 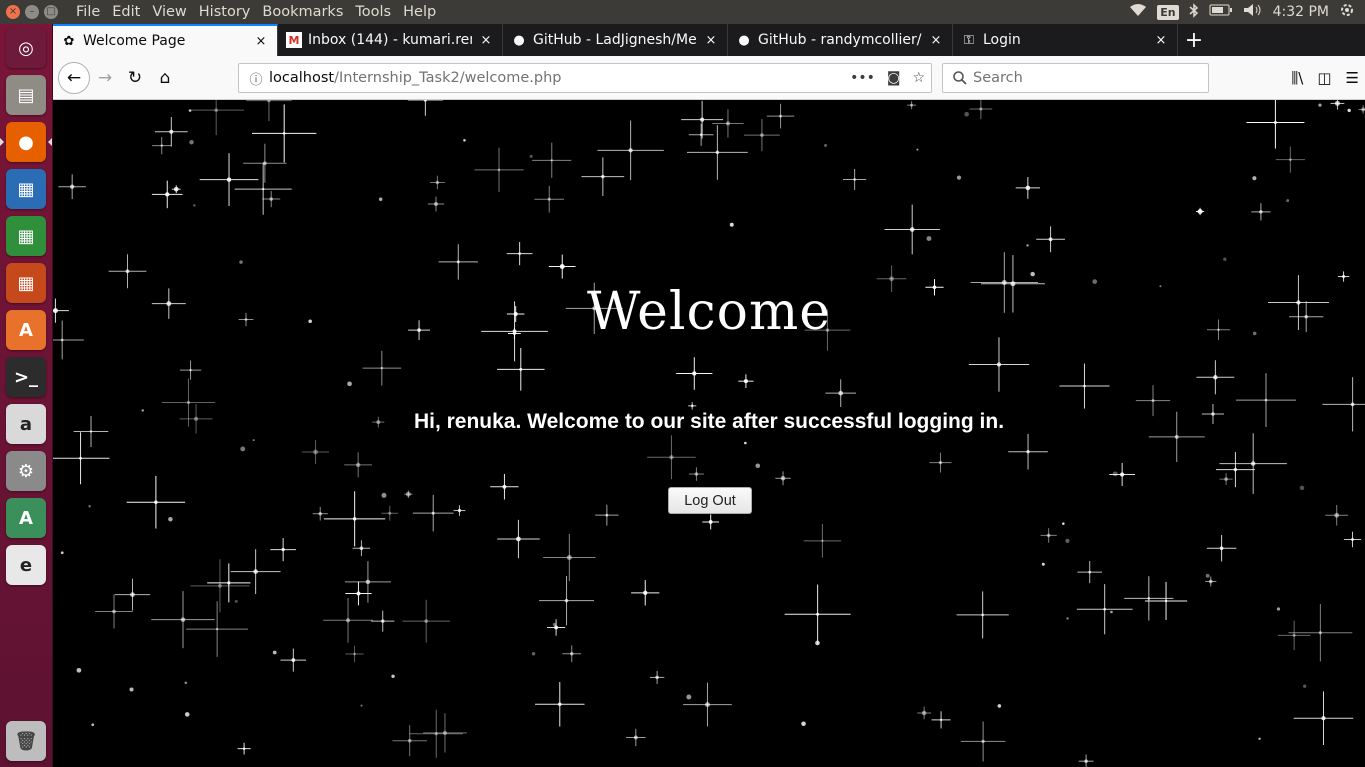 I want to click on window-maximize-button: □, so click(x=51, y=12).